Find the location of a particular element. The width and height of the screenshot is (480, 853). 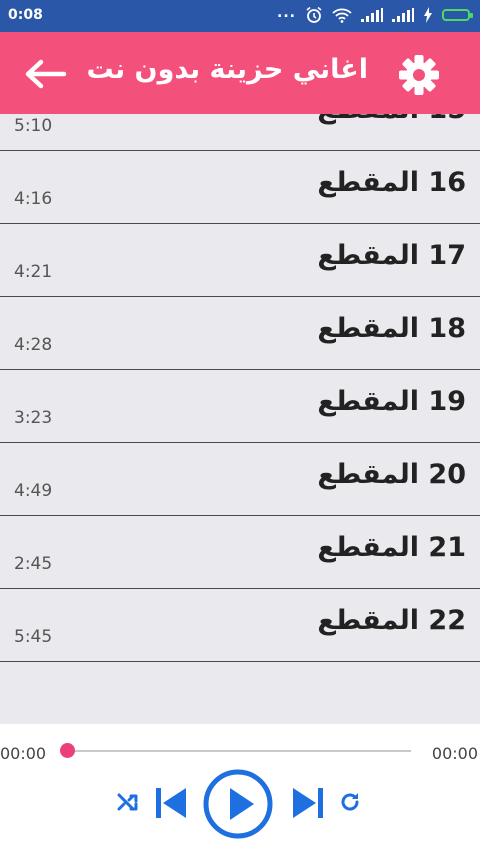

back-button is located at coordinates (45, 74).